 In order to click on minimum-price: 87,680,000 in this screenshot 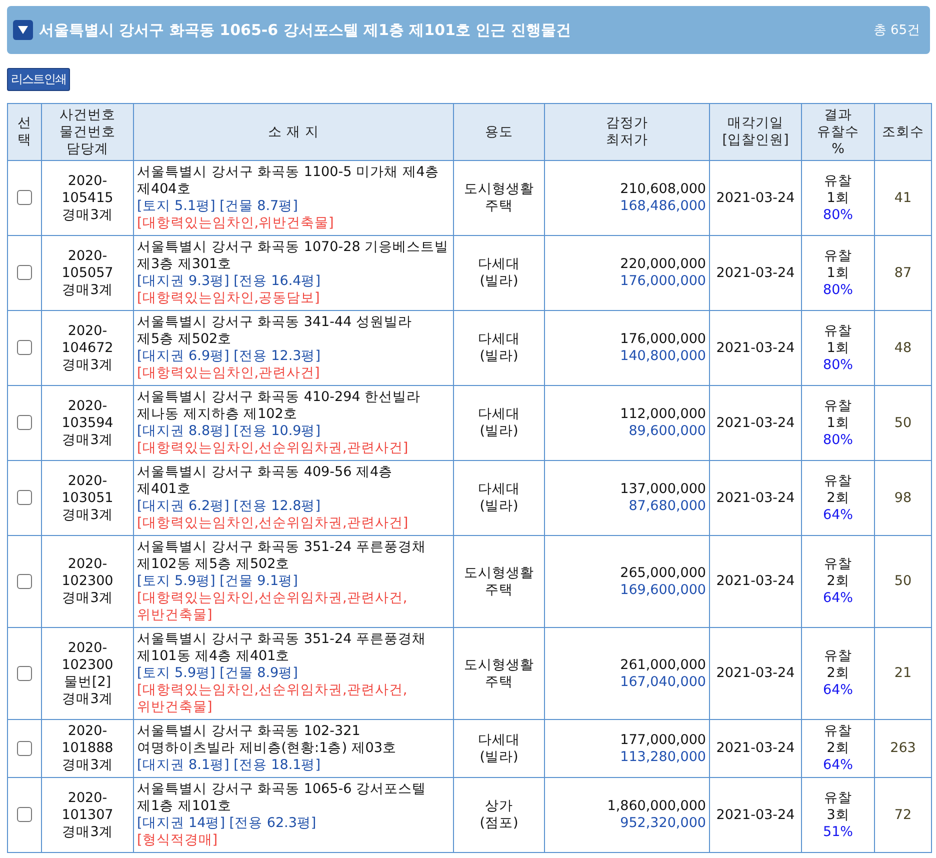, I will do `click(667, 506)`.